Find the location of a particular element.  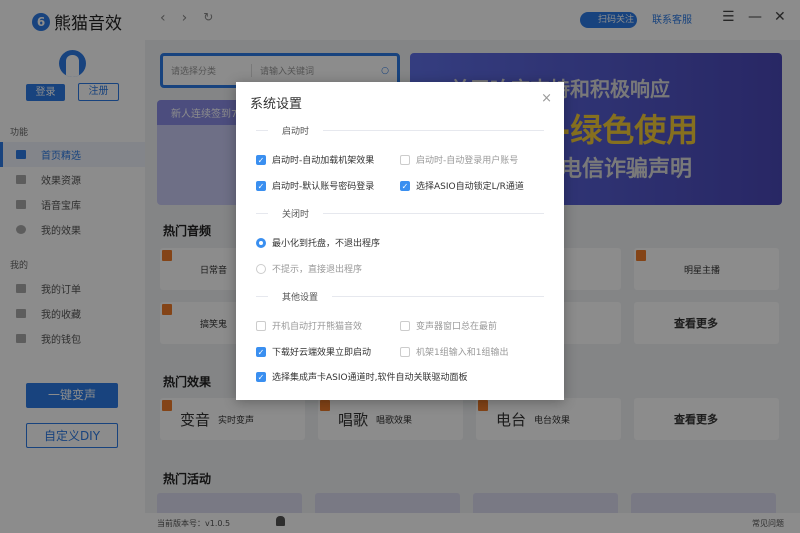

radio-minimize-to-tray: 最小化到托盘，不退出程序 is located at coordinates (318, 242).